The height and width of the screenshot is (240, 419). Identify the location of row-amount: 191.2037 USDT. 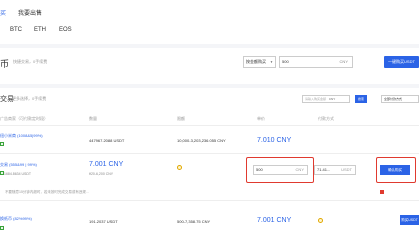
(103, 221).